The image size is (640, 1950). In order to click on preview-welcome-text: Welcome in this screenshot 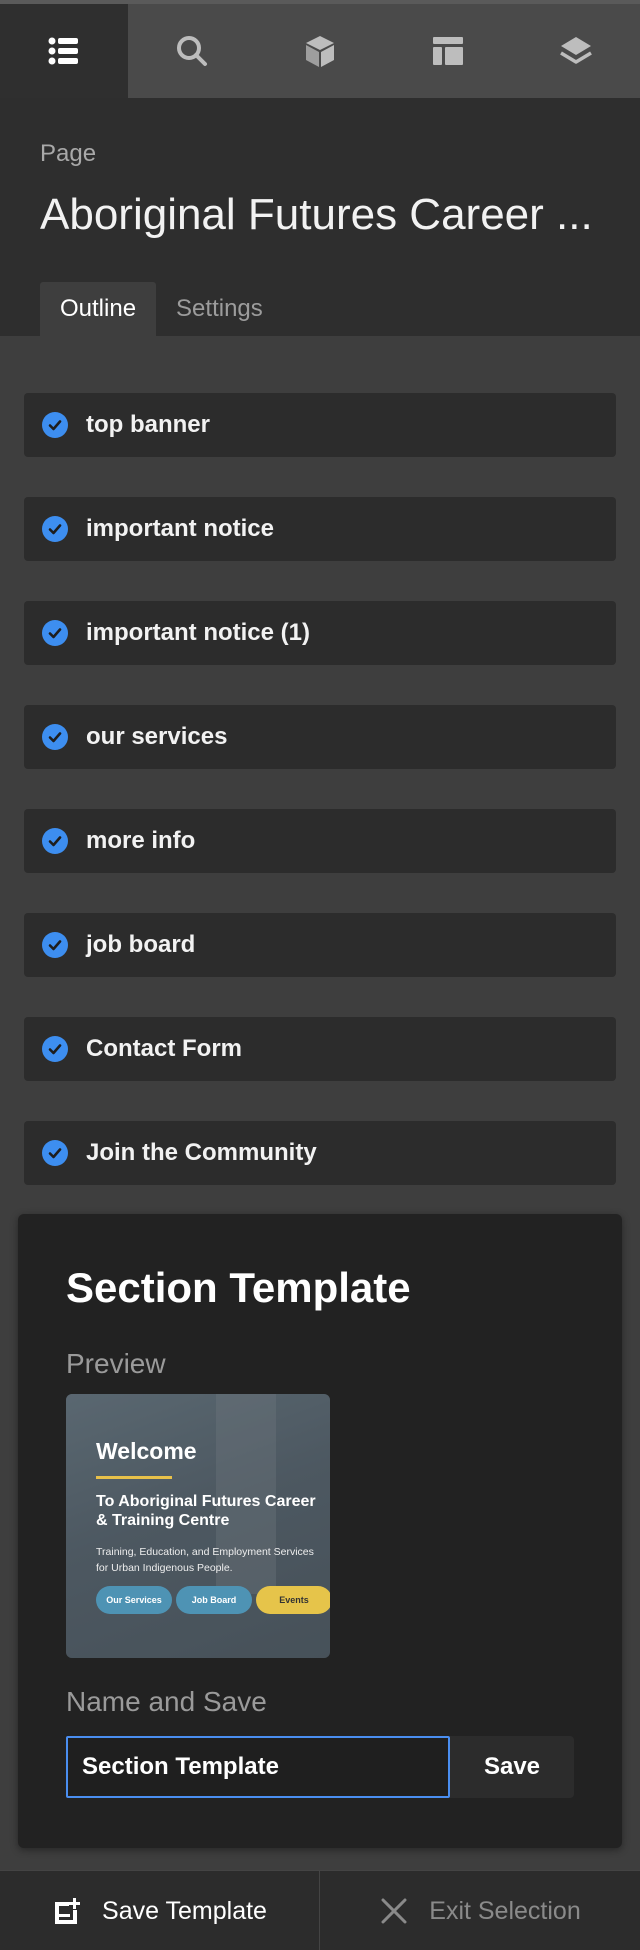, I will do `click(146, 1451)`.